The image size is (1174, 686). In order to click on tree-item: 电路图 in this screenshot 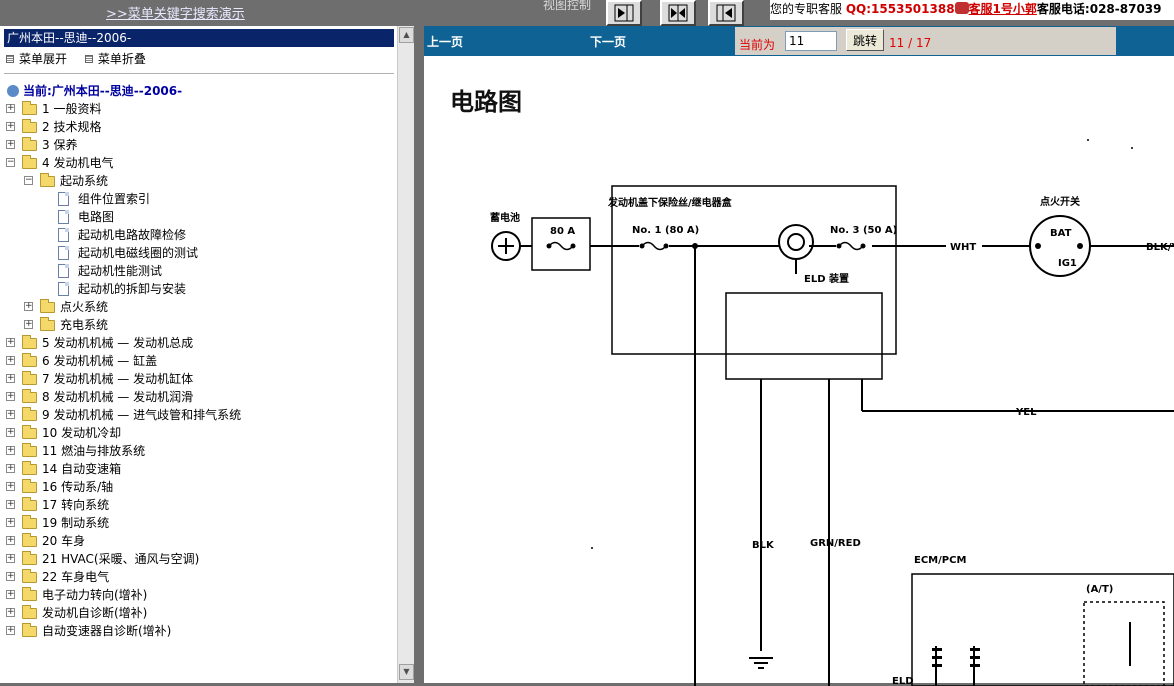, I will do `click(198, 217)`.